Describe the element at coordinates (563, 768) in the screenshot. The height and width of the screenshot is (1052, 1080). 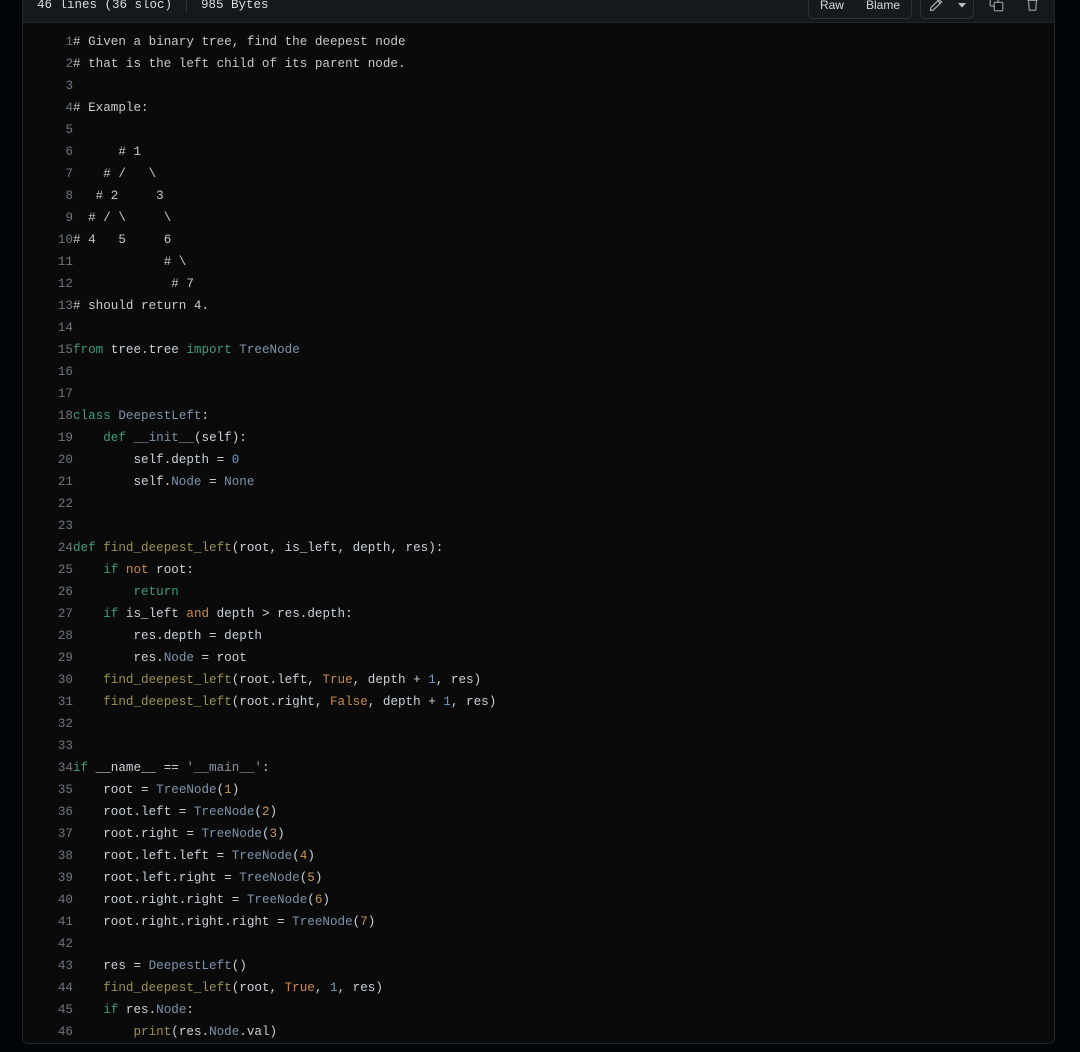
I see `line-content: if __name__ == '__main__':` at that location.